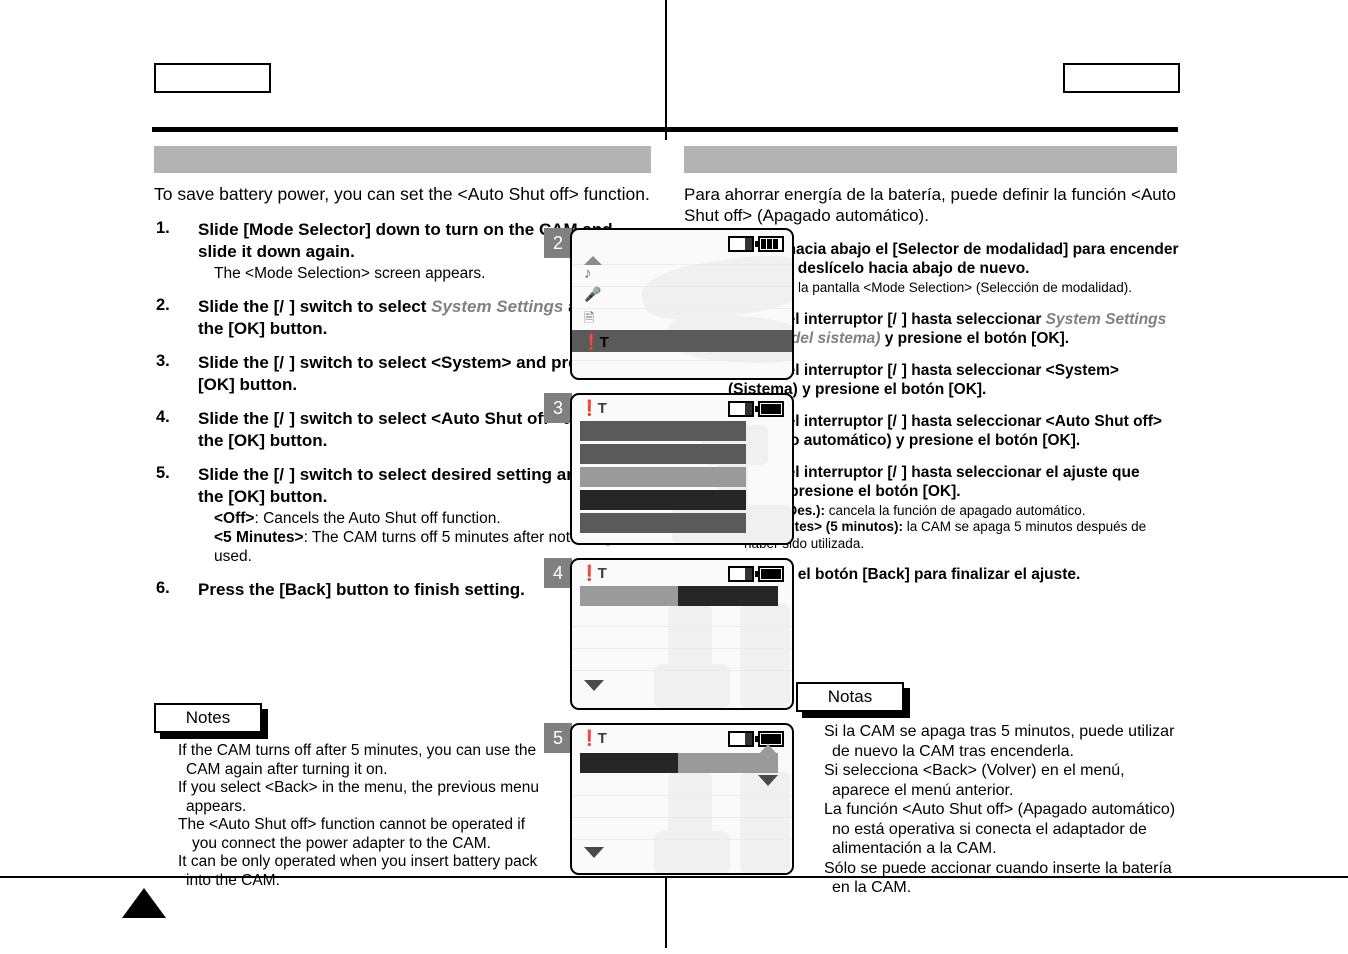 This screenshot has width=1348, height=954. I want to click on document-icon: 🗎, so click(589, 320).